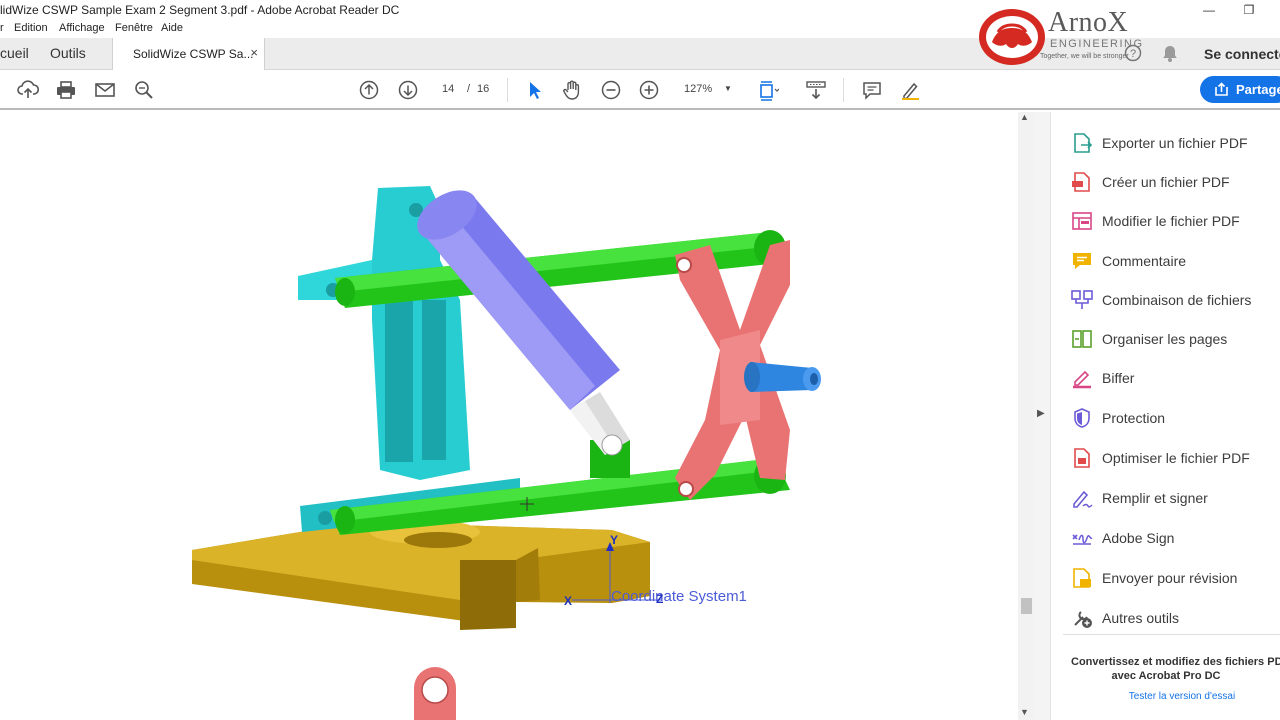 The width and height of the screenshot is (1280, 720). Describe the element at coordinates (1221, 89) in the screenshot. I see `share-icon` at that location.